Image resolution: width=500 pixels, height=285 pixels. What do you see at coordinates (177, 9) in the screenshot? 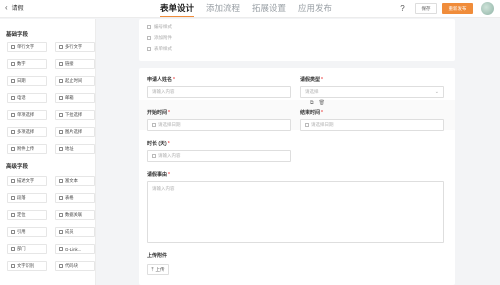
I see `tab-form-design: 表单设计` at bounding box center [177, 9].